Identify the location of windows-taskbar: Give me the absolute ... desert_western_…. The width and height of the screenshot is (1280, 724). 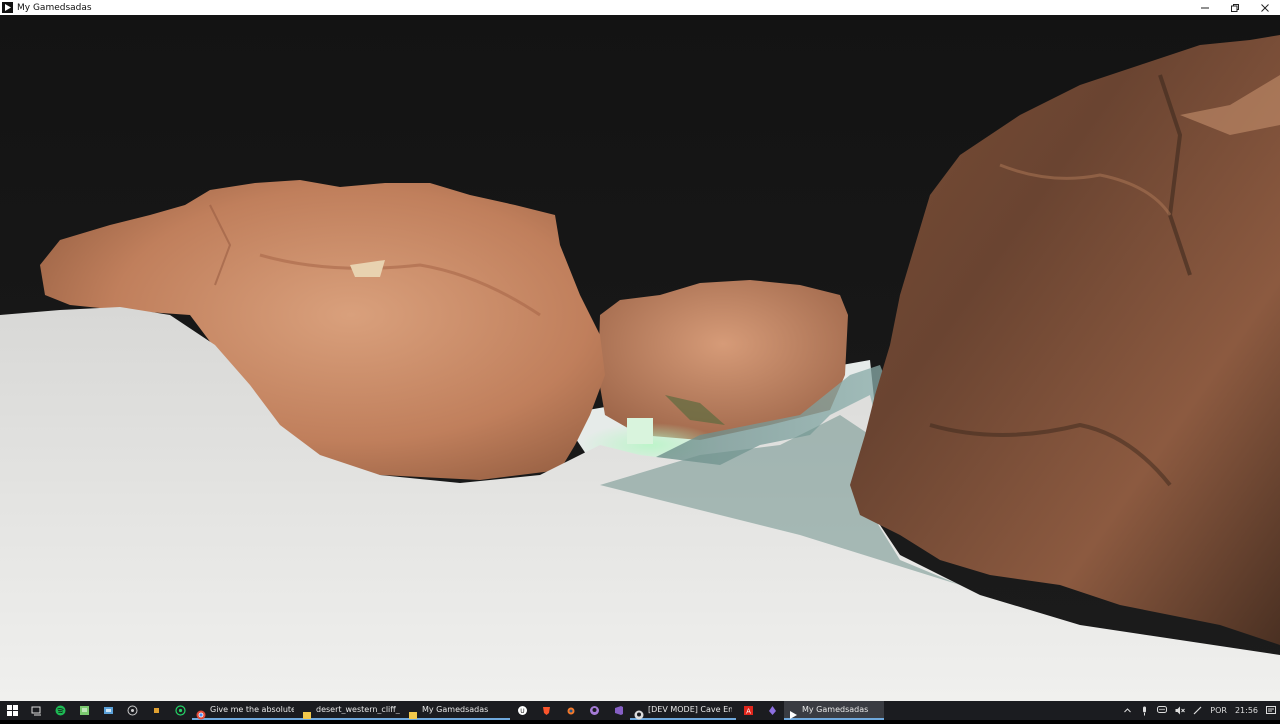
(640, 710).